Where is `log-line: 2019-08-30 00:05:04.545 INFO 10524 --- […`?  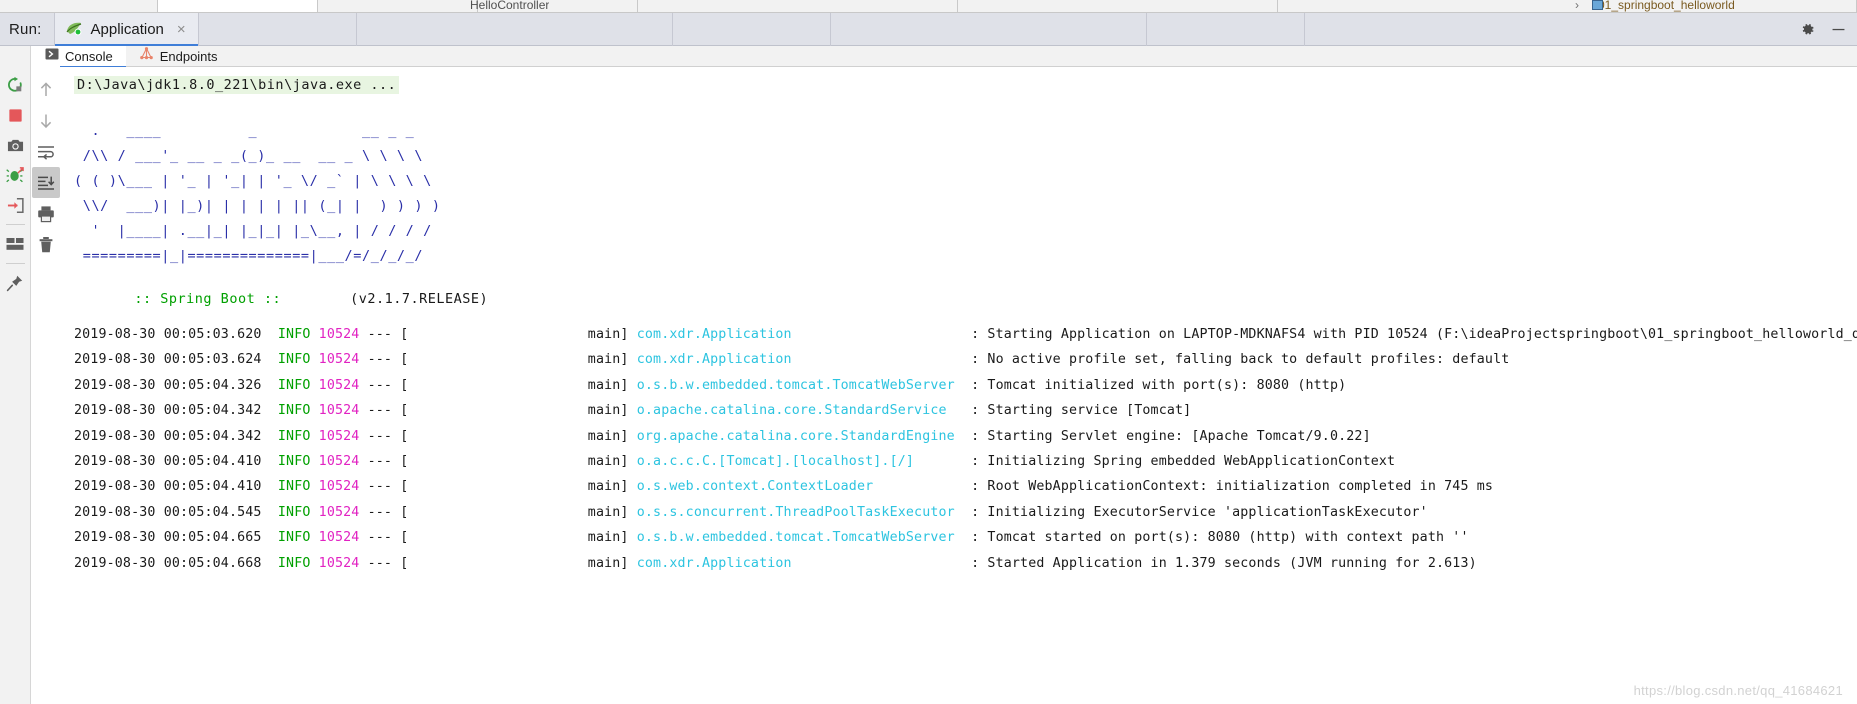 log-line: 2019-08-30 00:05:04.545 INFO 10524 --- [… is located at coordinates (965, 512).